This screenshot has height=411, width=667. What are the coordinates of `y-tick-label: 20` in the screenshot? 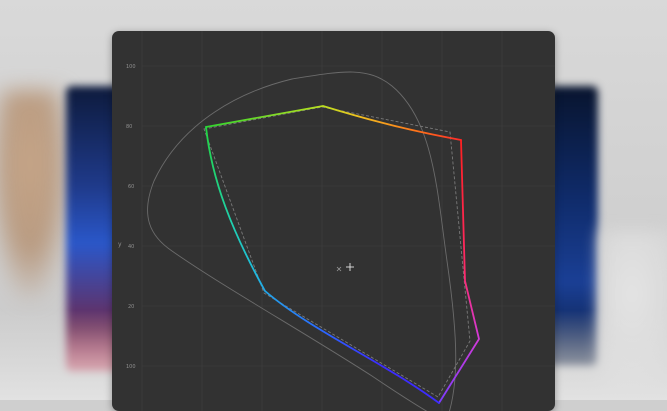 It's located at (131, 307).